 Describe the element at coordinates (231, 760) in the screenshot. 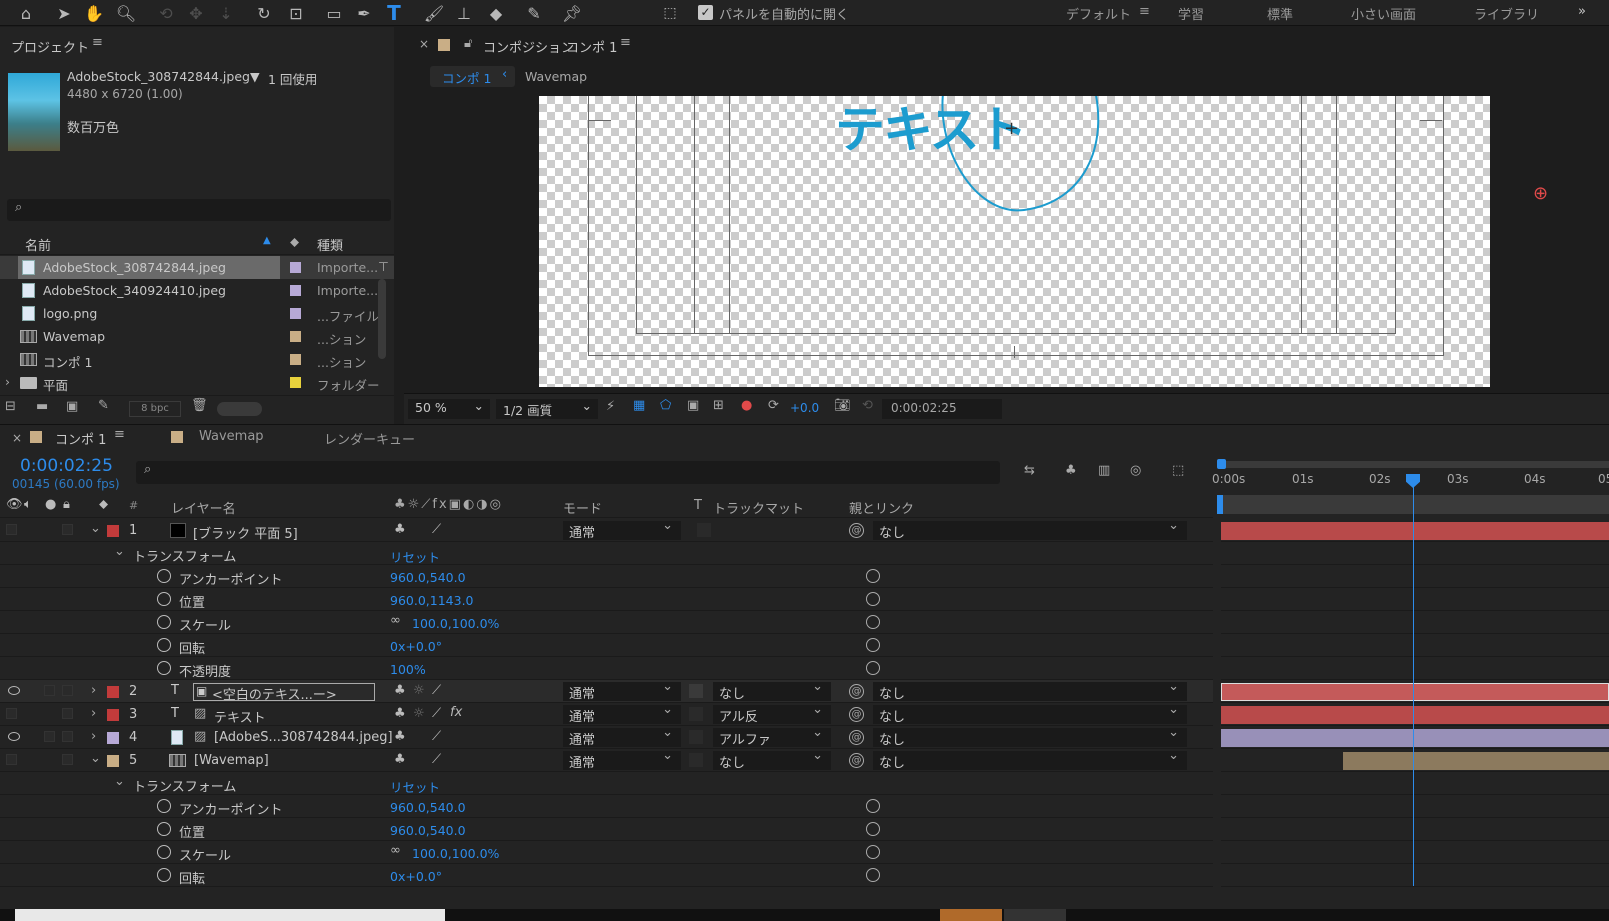

I see `layer-name: [Wavemap]` at that location.